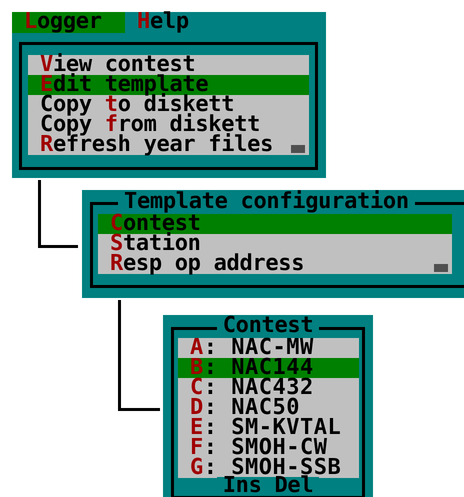 The image size is (464, 497). Describe the element at coordinates (268, 486) in the screenshot. I see `dialog-footer: Ins Del` at that location.